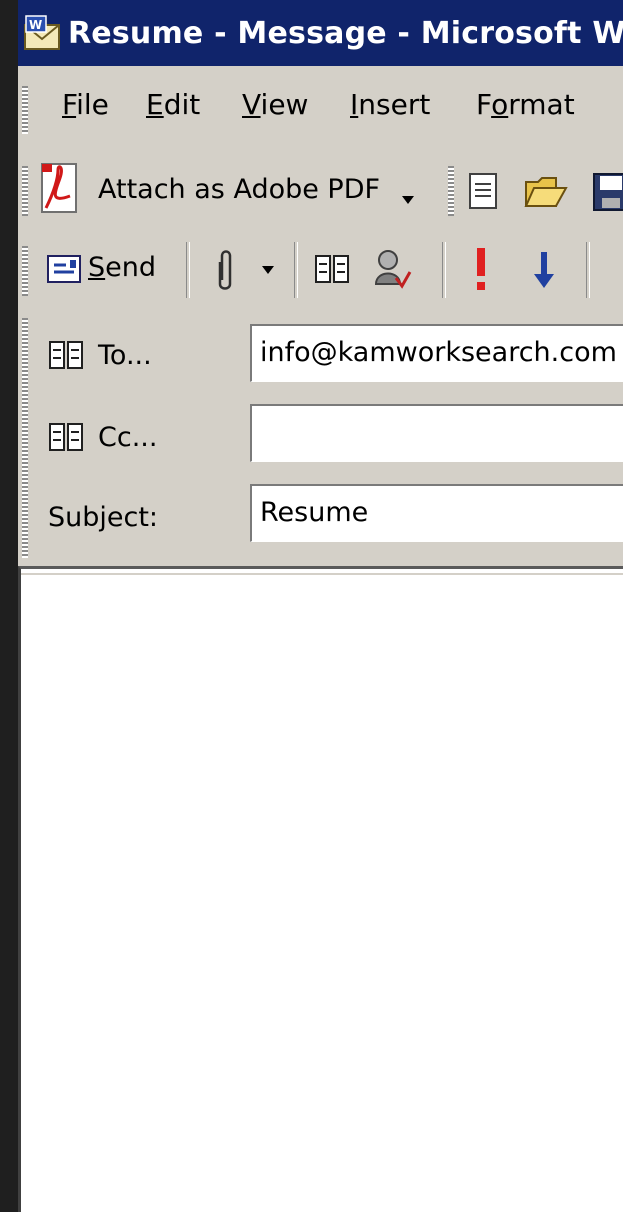  I want to click on menu-file: File, so click(85, 104).